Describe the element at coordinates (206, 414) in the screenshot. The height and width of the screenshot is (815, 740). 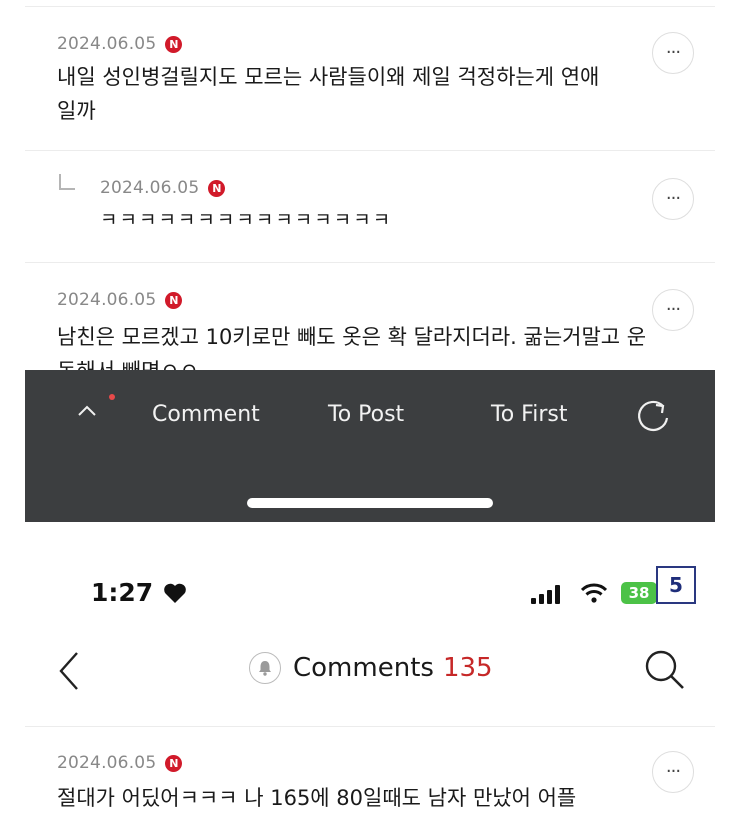
I see `comment-button: Comment` at that location.